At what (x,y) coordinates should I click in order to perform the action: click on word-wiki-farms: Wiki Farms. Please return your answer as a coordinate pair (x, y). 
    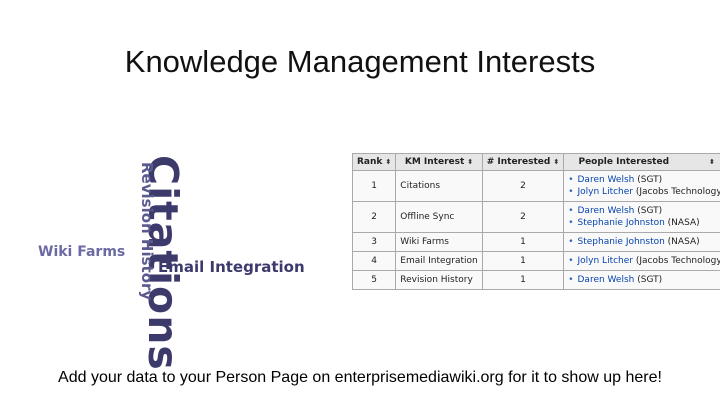
    Looking at the image, I should click on (82, 252).